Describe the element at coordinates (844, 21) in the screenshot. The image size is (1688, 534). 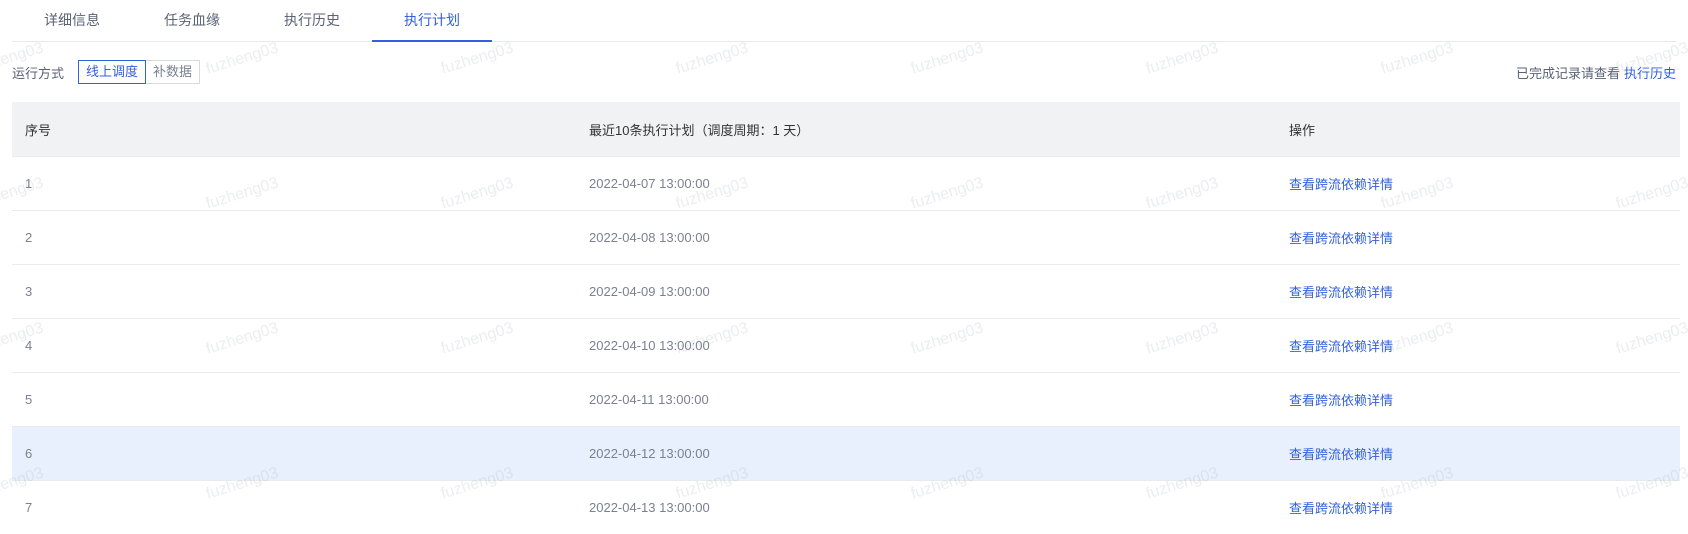
I see `detail-tabs: 详细信息 任务血缘 执行历史 执行计划` at that location.